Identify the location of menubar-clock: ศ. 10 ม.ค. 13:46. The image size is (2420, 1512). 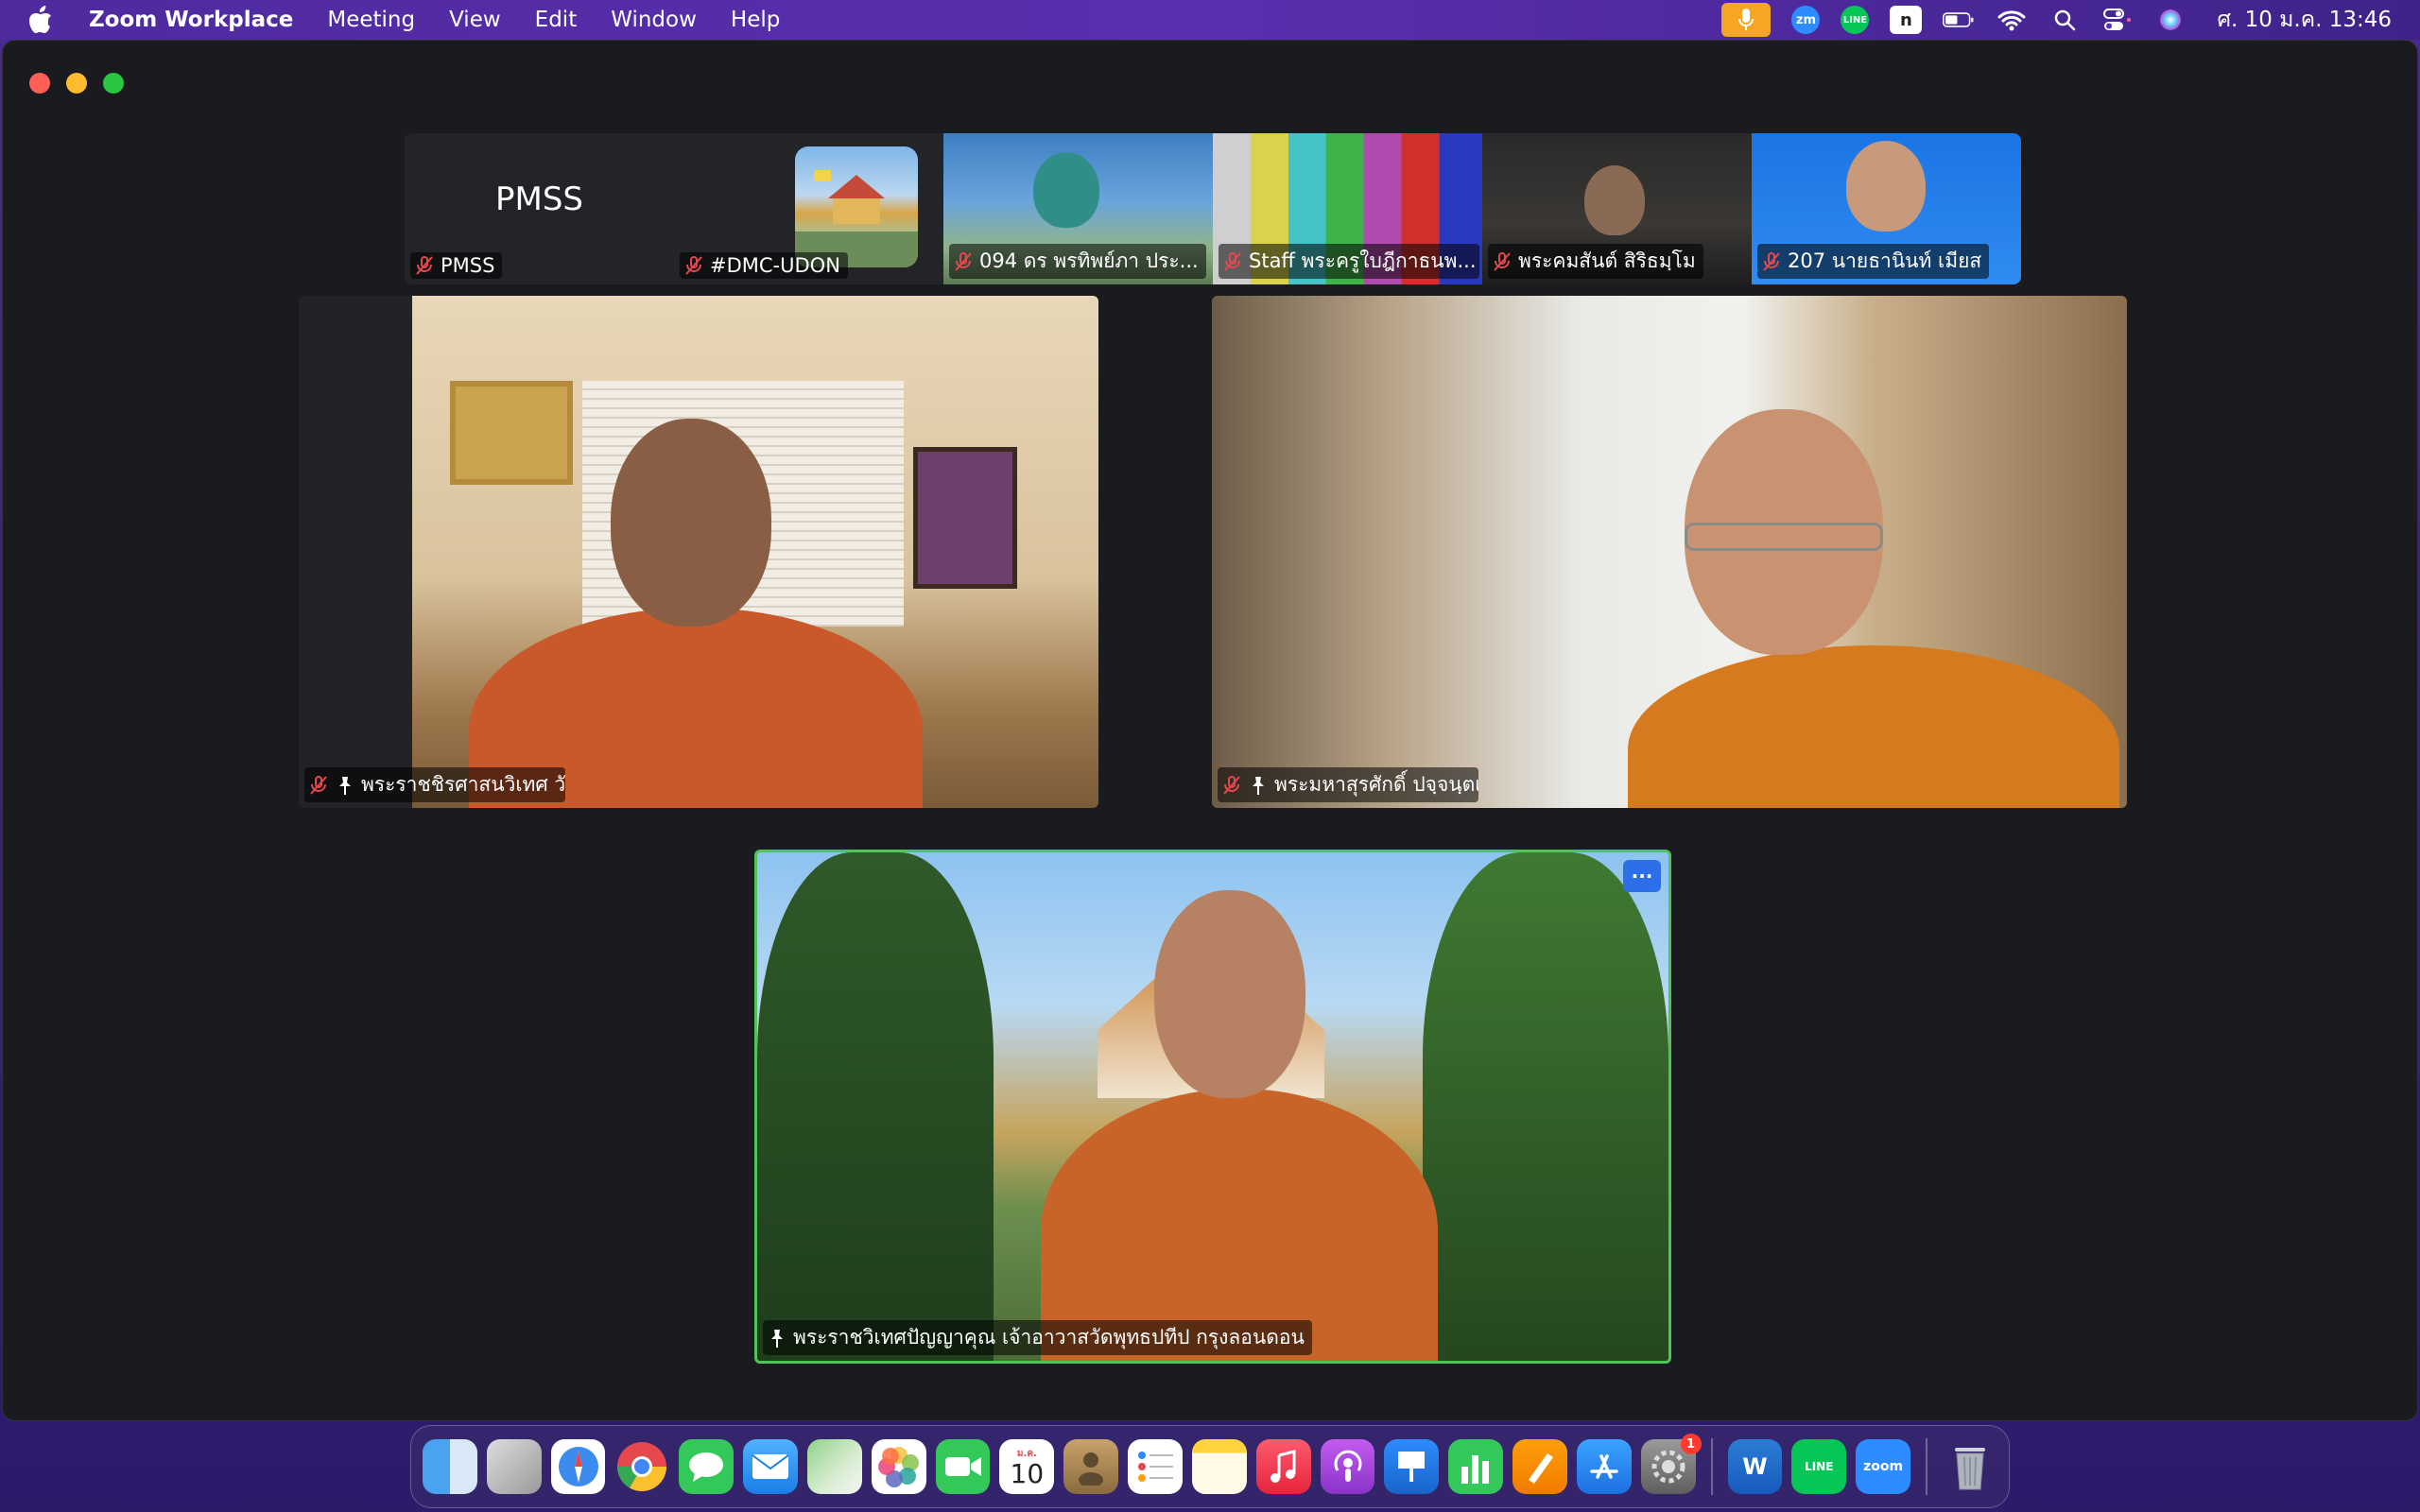
(2304, 20).